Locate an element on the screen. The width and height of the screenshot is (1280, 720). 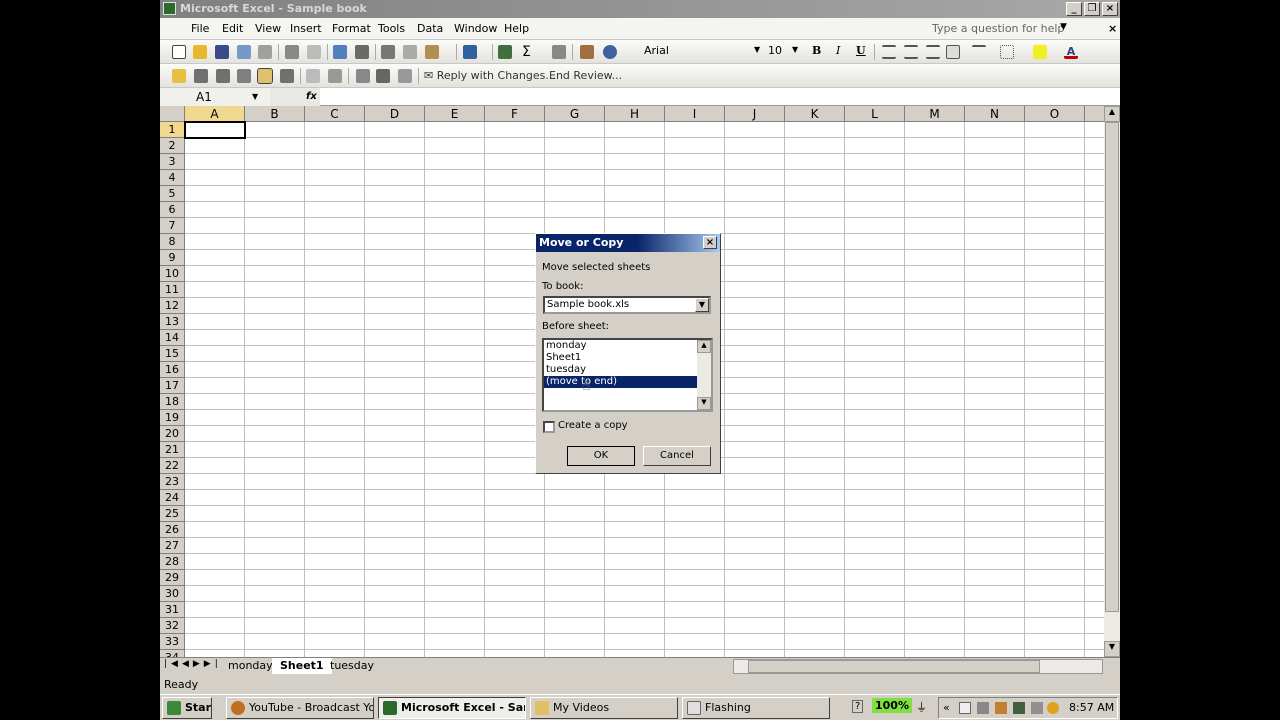
track-changes-icon is located at coordinates (313, 76).